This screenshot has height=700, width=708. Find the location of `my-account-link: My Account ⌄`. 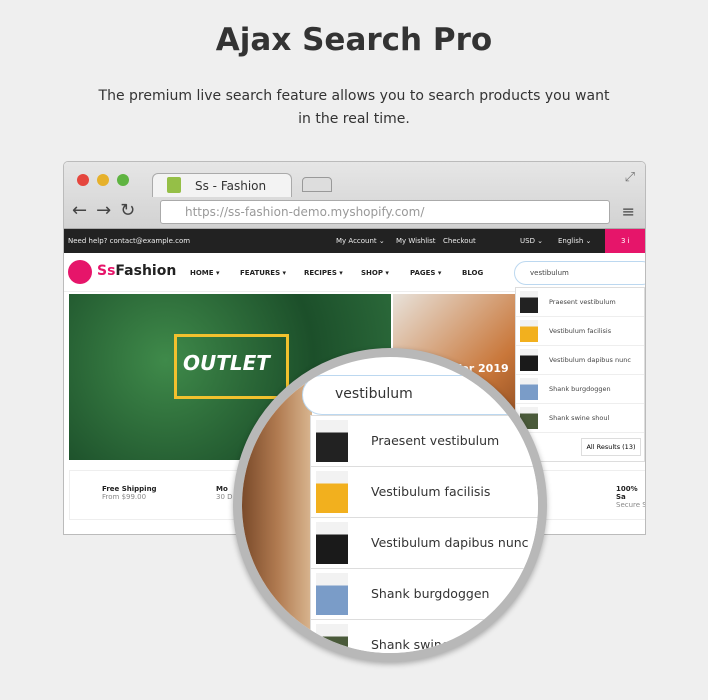

my-account-link: My Account ⌄ is located at coordinates (360, 241).